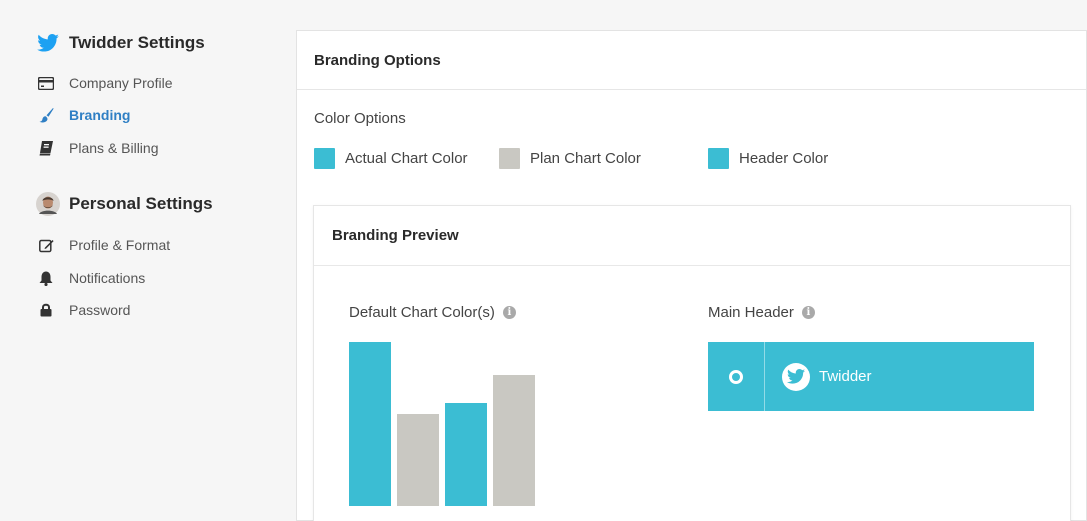 This screenshot has height=521, width=1087. What do you see at coordinates (46, 115) in the screenshot?
I see `paintbrush-icon` at bounding box center [46, 115].